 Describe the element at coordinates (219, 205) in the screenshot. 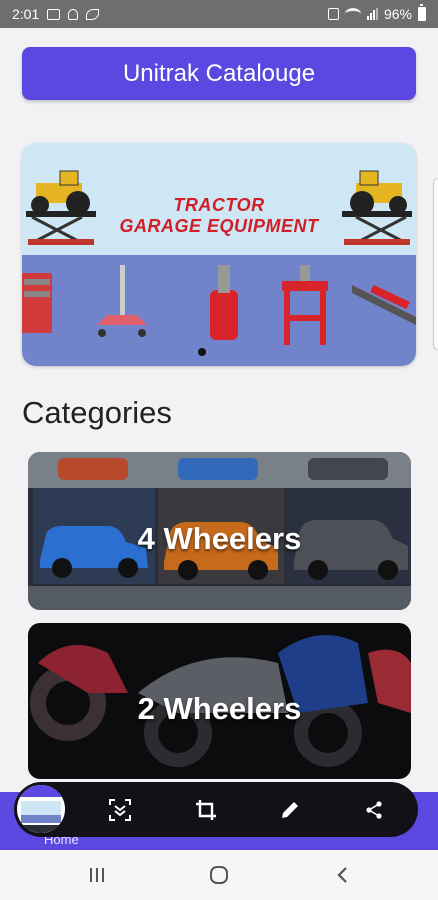

I see `banner-title-line1: TRACTOR` at that location.